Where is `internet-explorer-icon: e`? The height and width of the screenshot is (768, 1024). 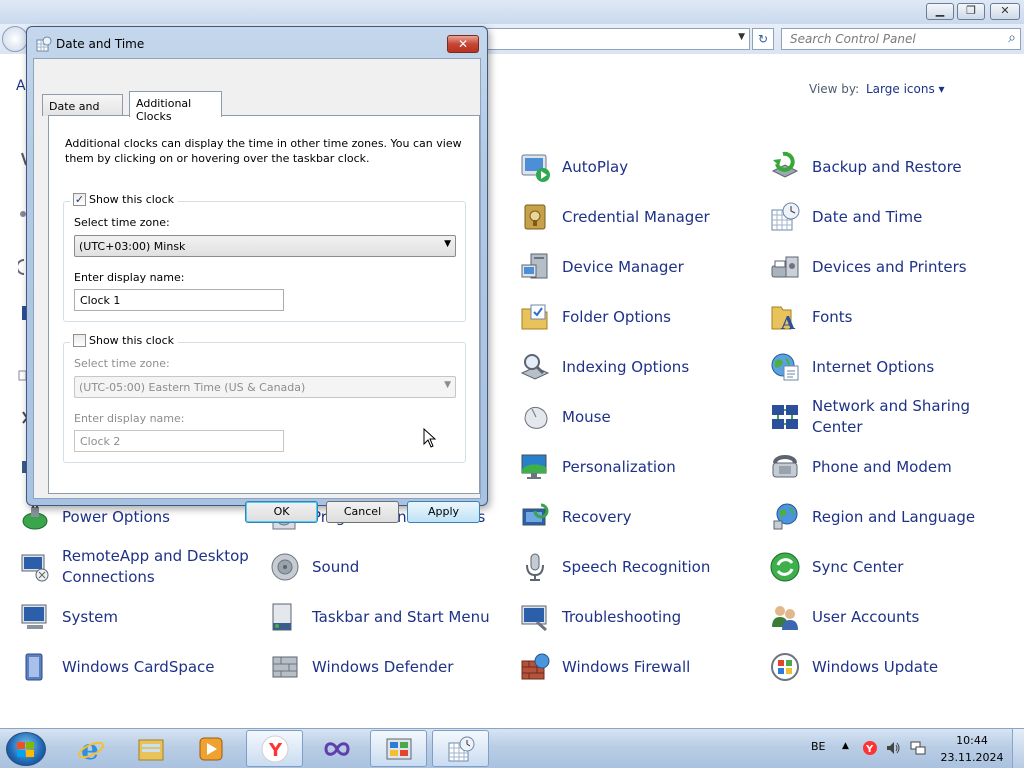 internet-explorer-icon: e is located at coordinates (90, 749).